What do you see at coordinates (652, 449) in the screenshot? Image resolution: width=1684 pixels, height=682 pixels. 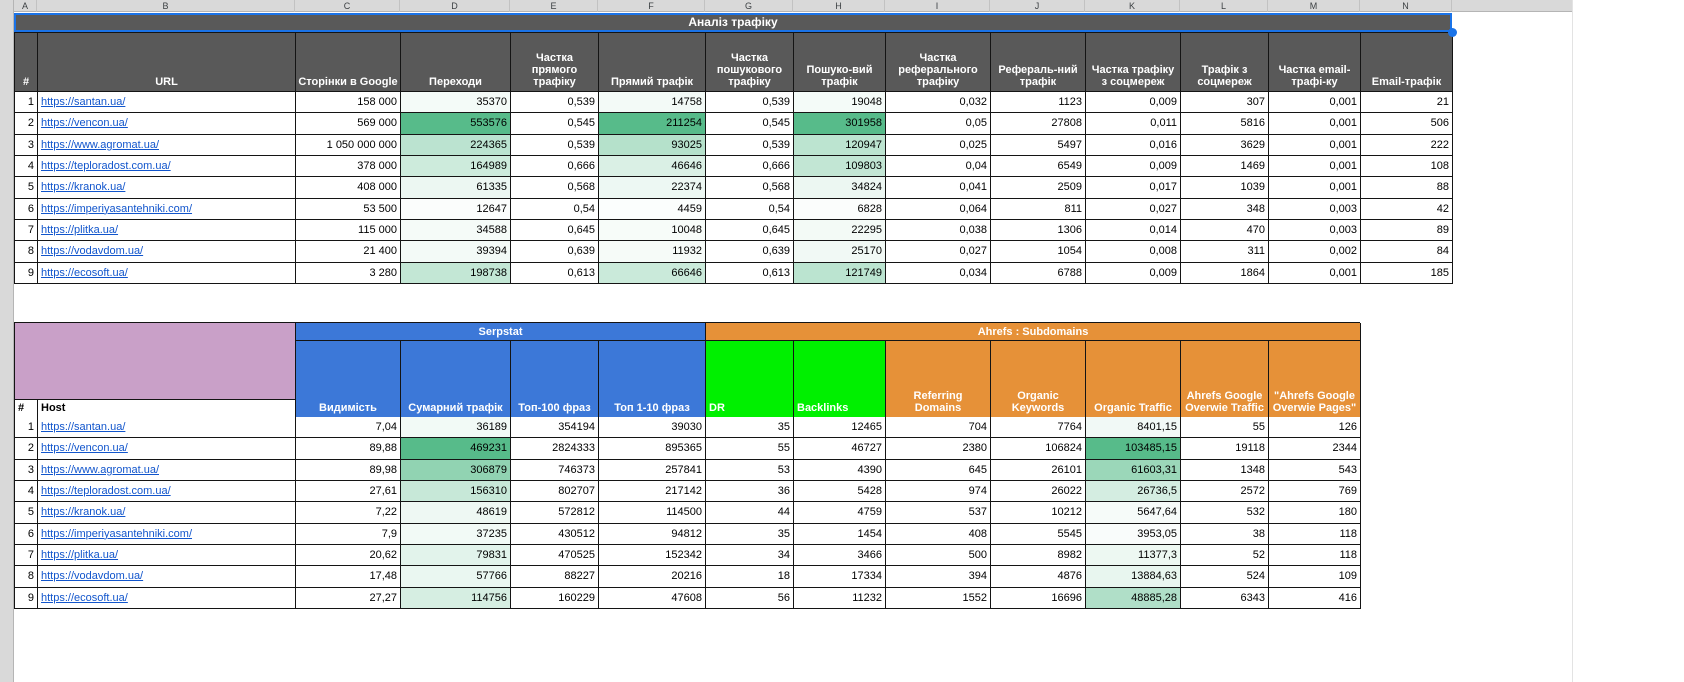 I see `data-cell: 895365` at bounding box center [652, 449].